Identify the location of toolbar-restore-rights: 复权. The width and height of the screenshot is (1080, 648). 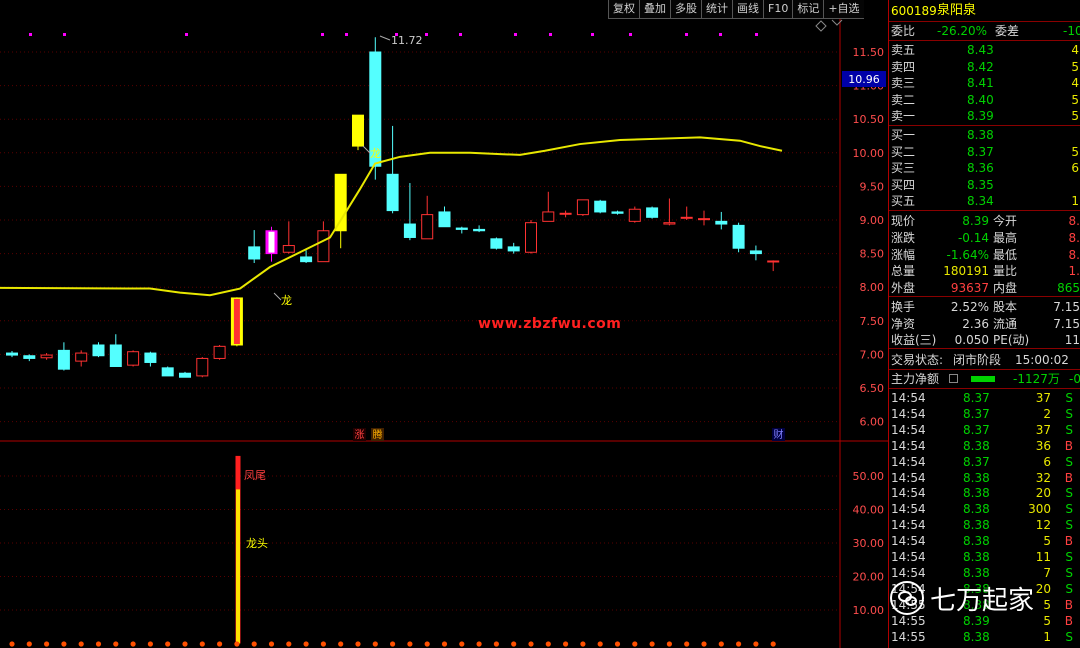
(623, 9).